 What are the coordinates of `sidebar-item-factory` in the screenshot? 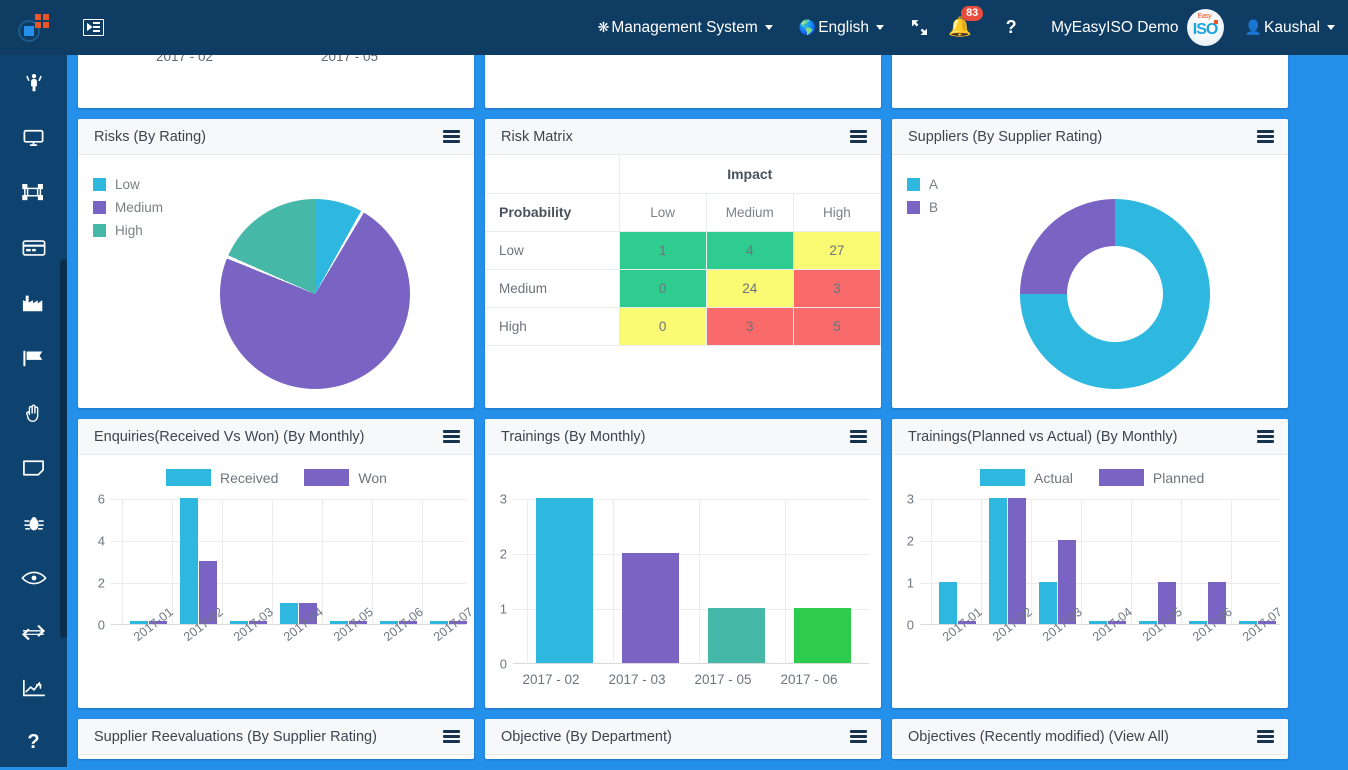 It's located at (33, 302).